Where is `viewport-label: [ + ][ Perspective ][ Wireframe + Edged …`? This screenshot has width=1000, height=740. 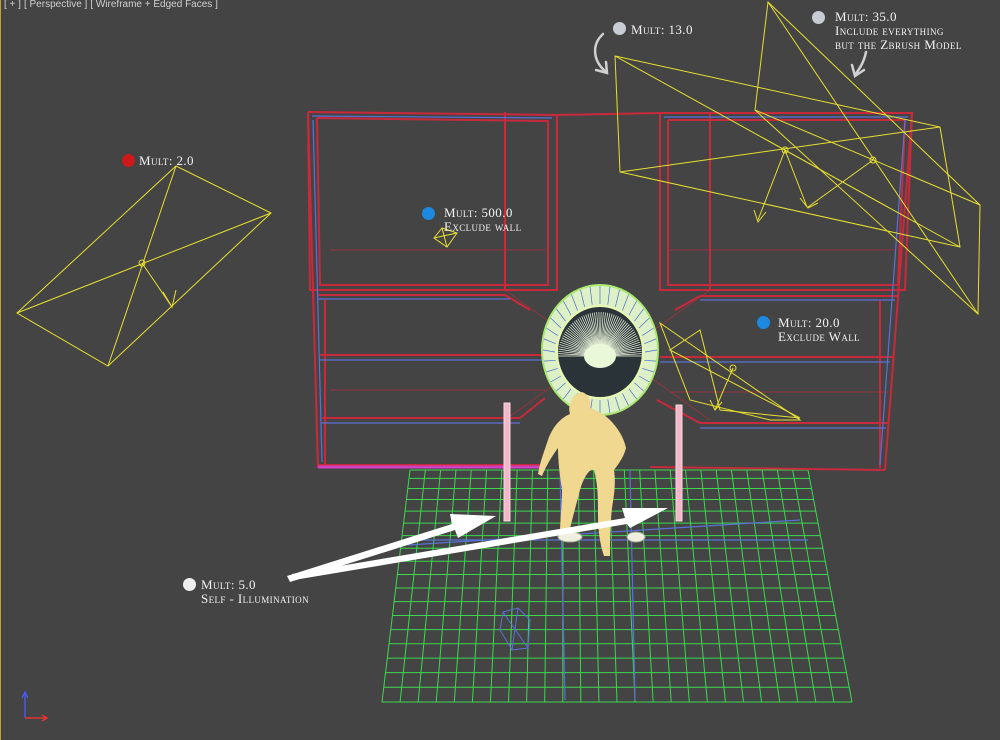 viewport-label: [ + ][ Perspective ][ Wireframe + Edged … is located at coordinates (112, 5).